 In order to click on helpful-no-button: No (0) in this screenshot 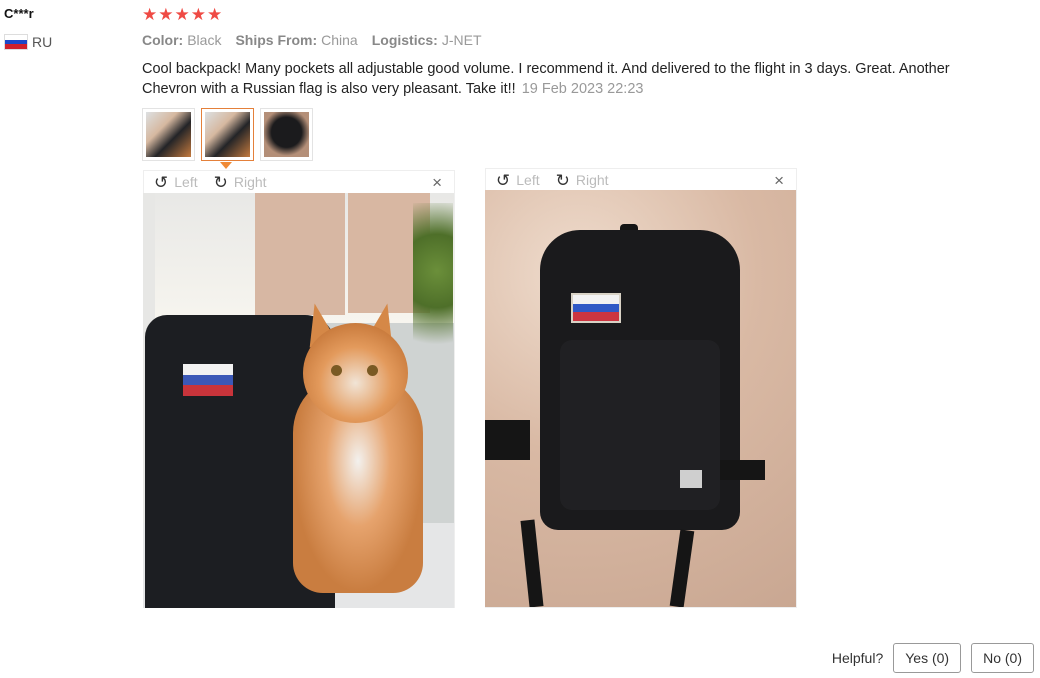, I will do `click(1002, 658)`.